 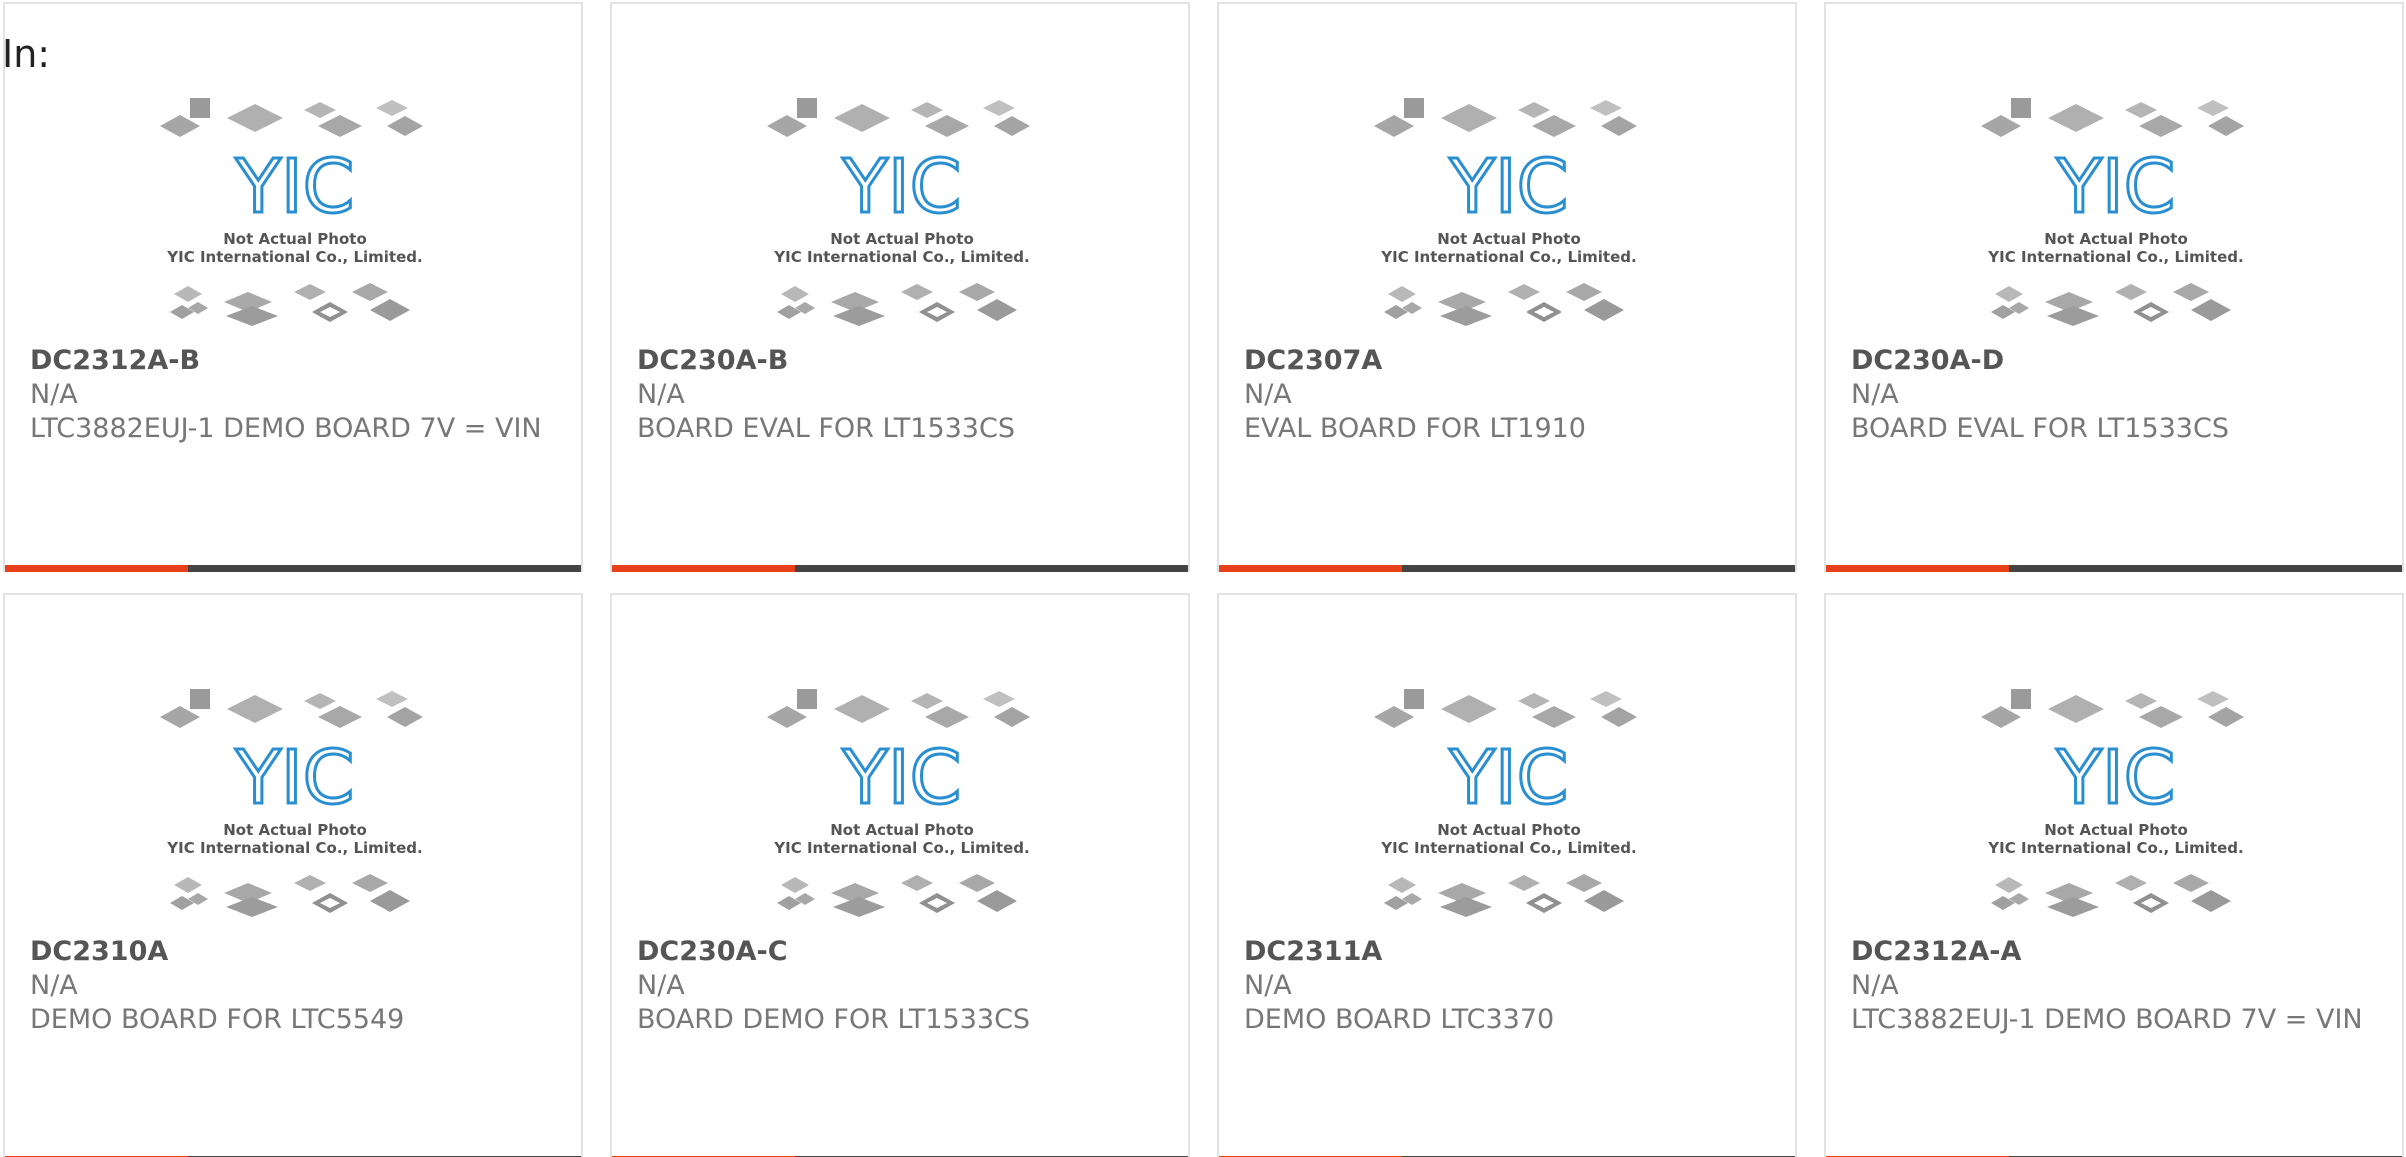 What do you see at coordinates (217, 1019) in the screenshot?
I see `product-description: DEMO BOARD FOR LTC5549` at bounding box center [217, 1019].